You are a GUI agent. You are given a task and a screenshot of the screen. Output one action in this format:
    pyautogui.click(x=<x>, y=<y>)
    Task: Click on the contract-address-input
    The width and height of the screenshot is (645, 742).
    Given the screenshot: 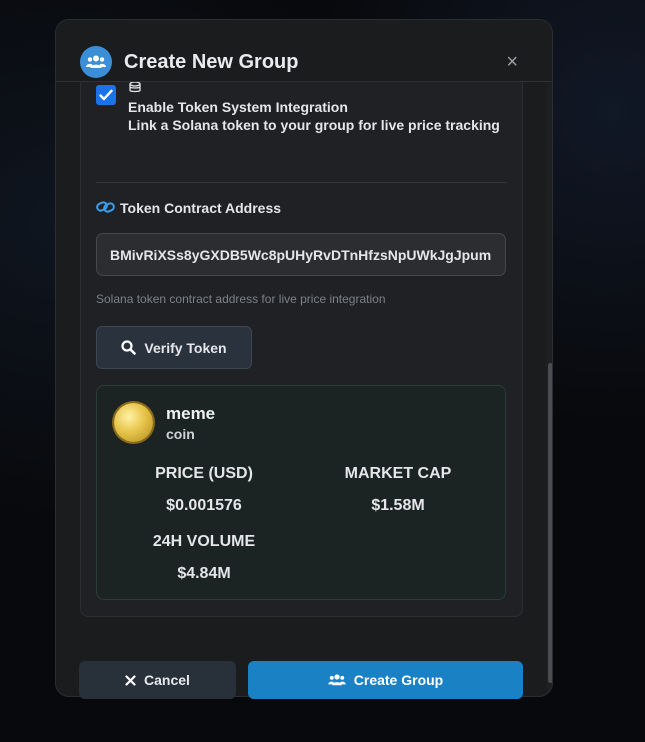 What is the action you would take?
    pyautogui.click(x=301, y=254)
    